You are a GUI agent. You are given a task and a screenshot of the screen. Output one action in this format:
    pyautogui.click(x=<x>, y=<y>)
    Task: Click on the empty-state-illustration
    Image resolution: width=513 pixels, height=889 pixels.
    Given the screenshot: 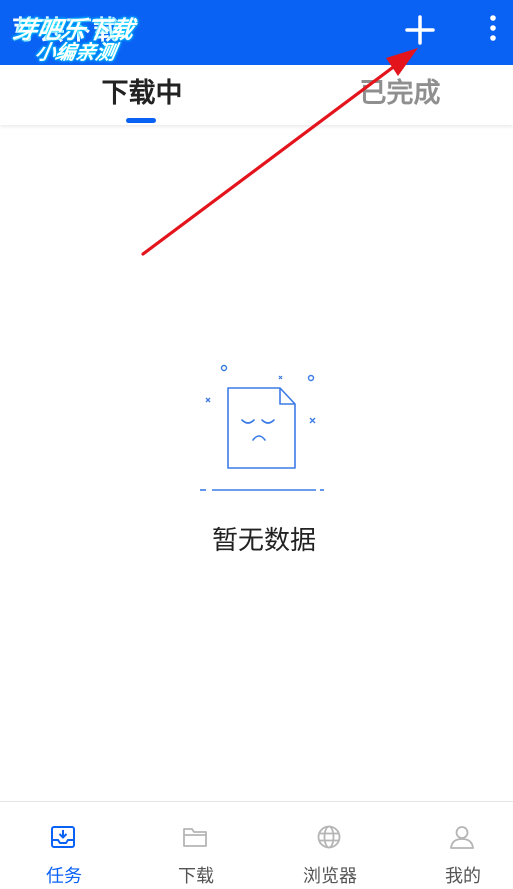 What is the action you would take?
    pyautogui.click(x=263, y=428)
    